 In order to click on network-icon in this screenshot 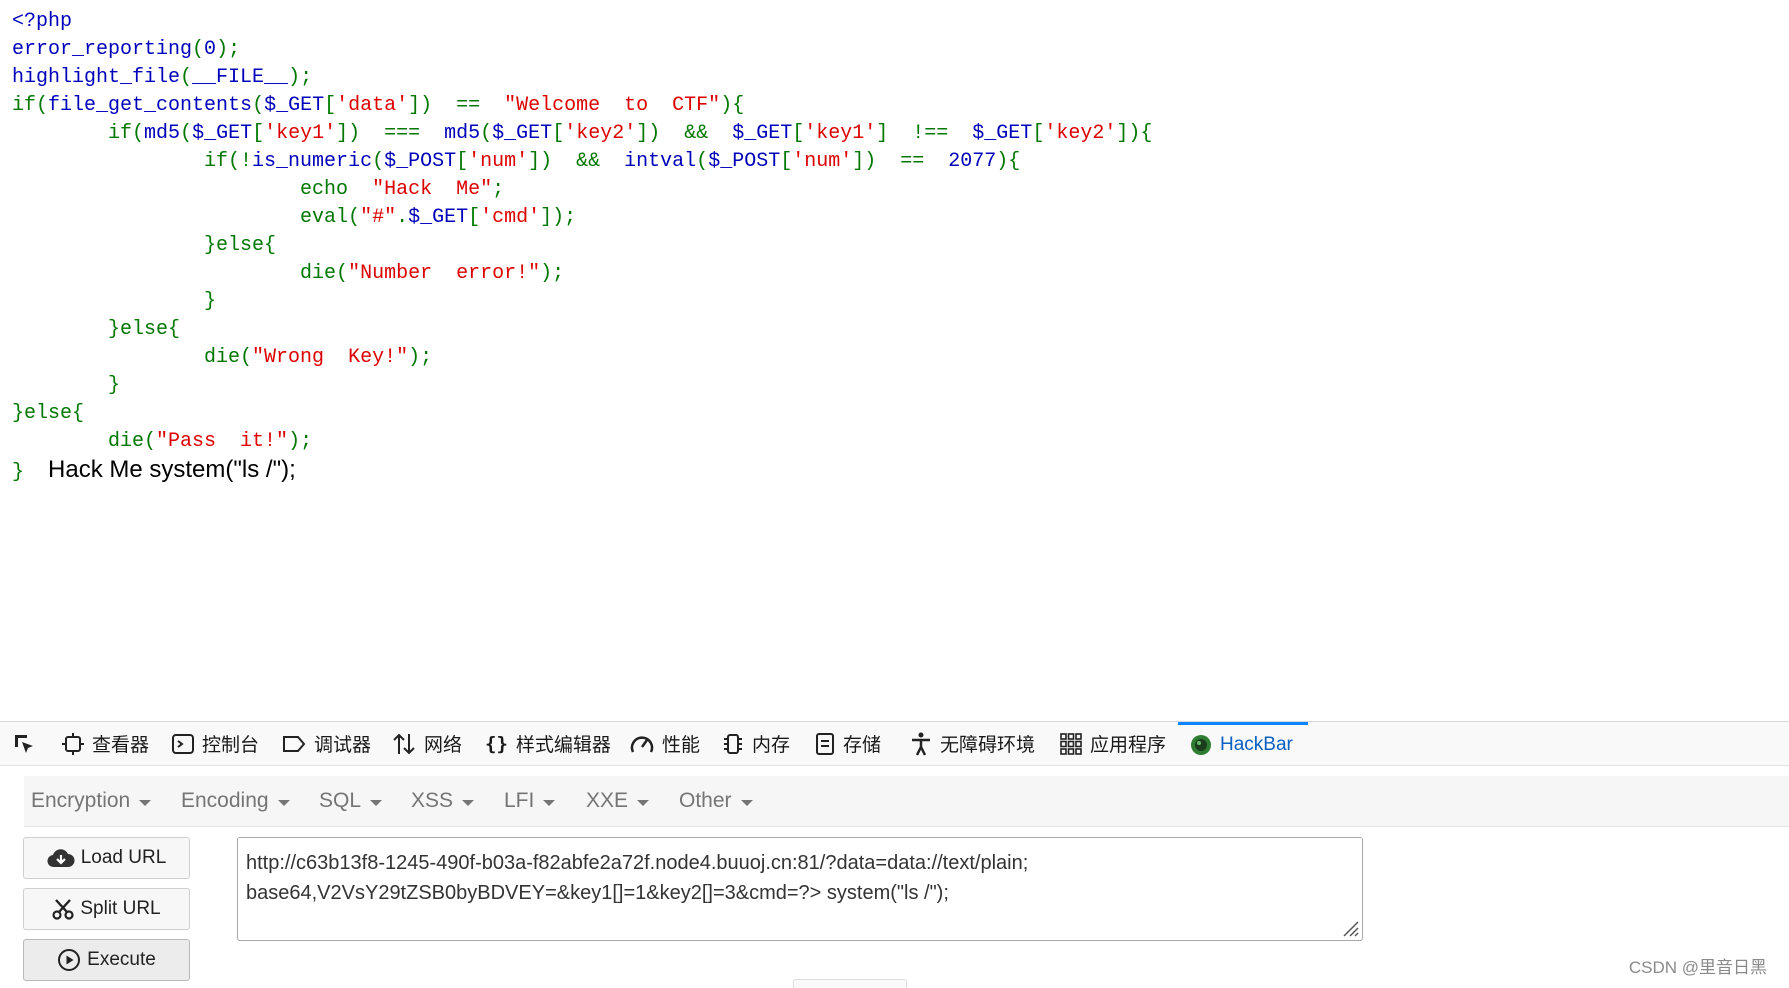, I will do `click(404, 743)`.